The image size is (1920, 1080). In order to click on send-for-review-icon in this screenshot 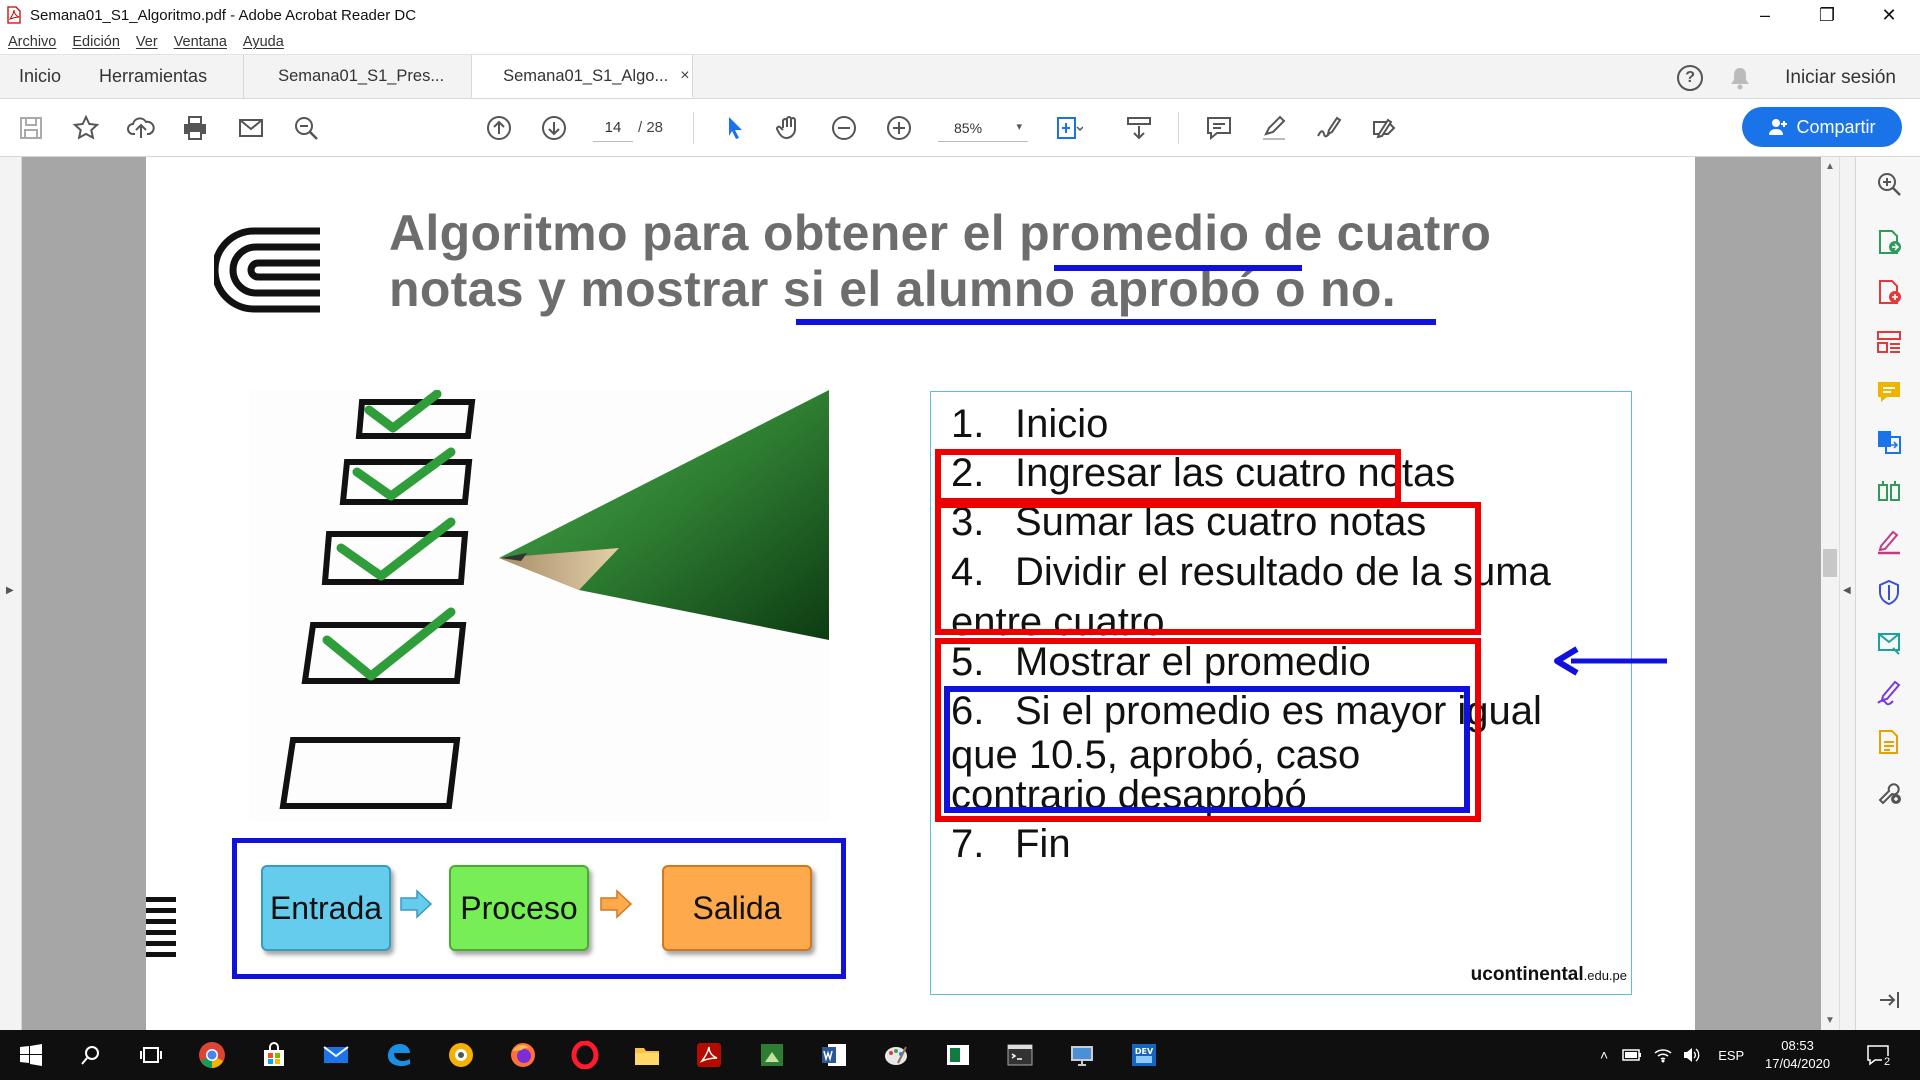, I will do `click(1889, 642)`.